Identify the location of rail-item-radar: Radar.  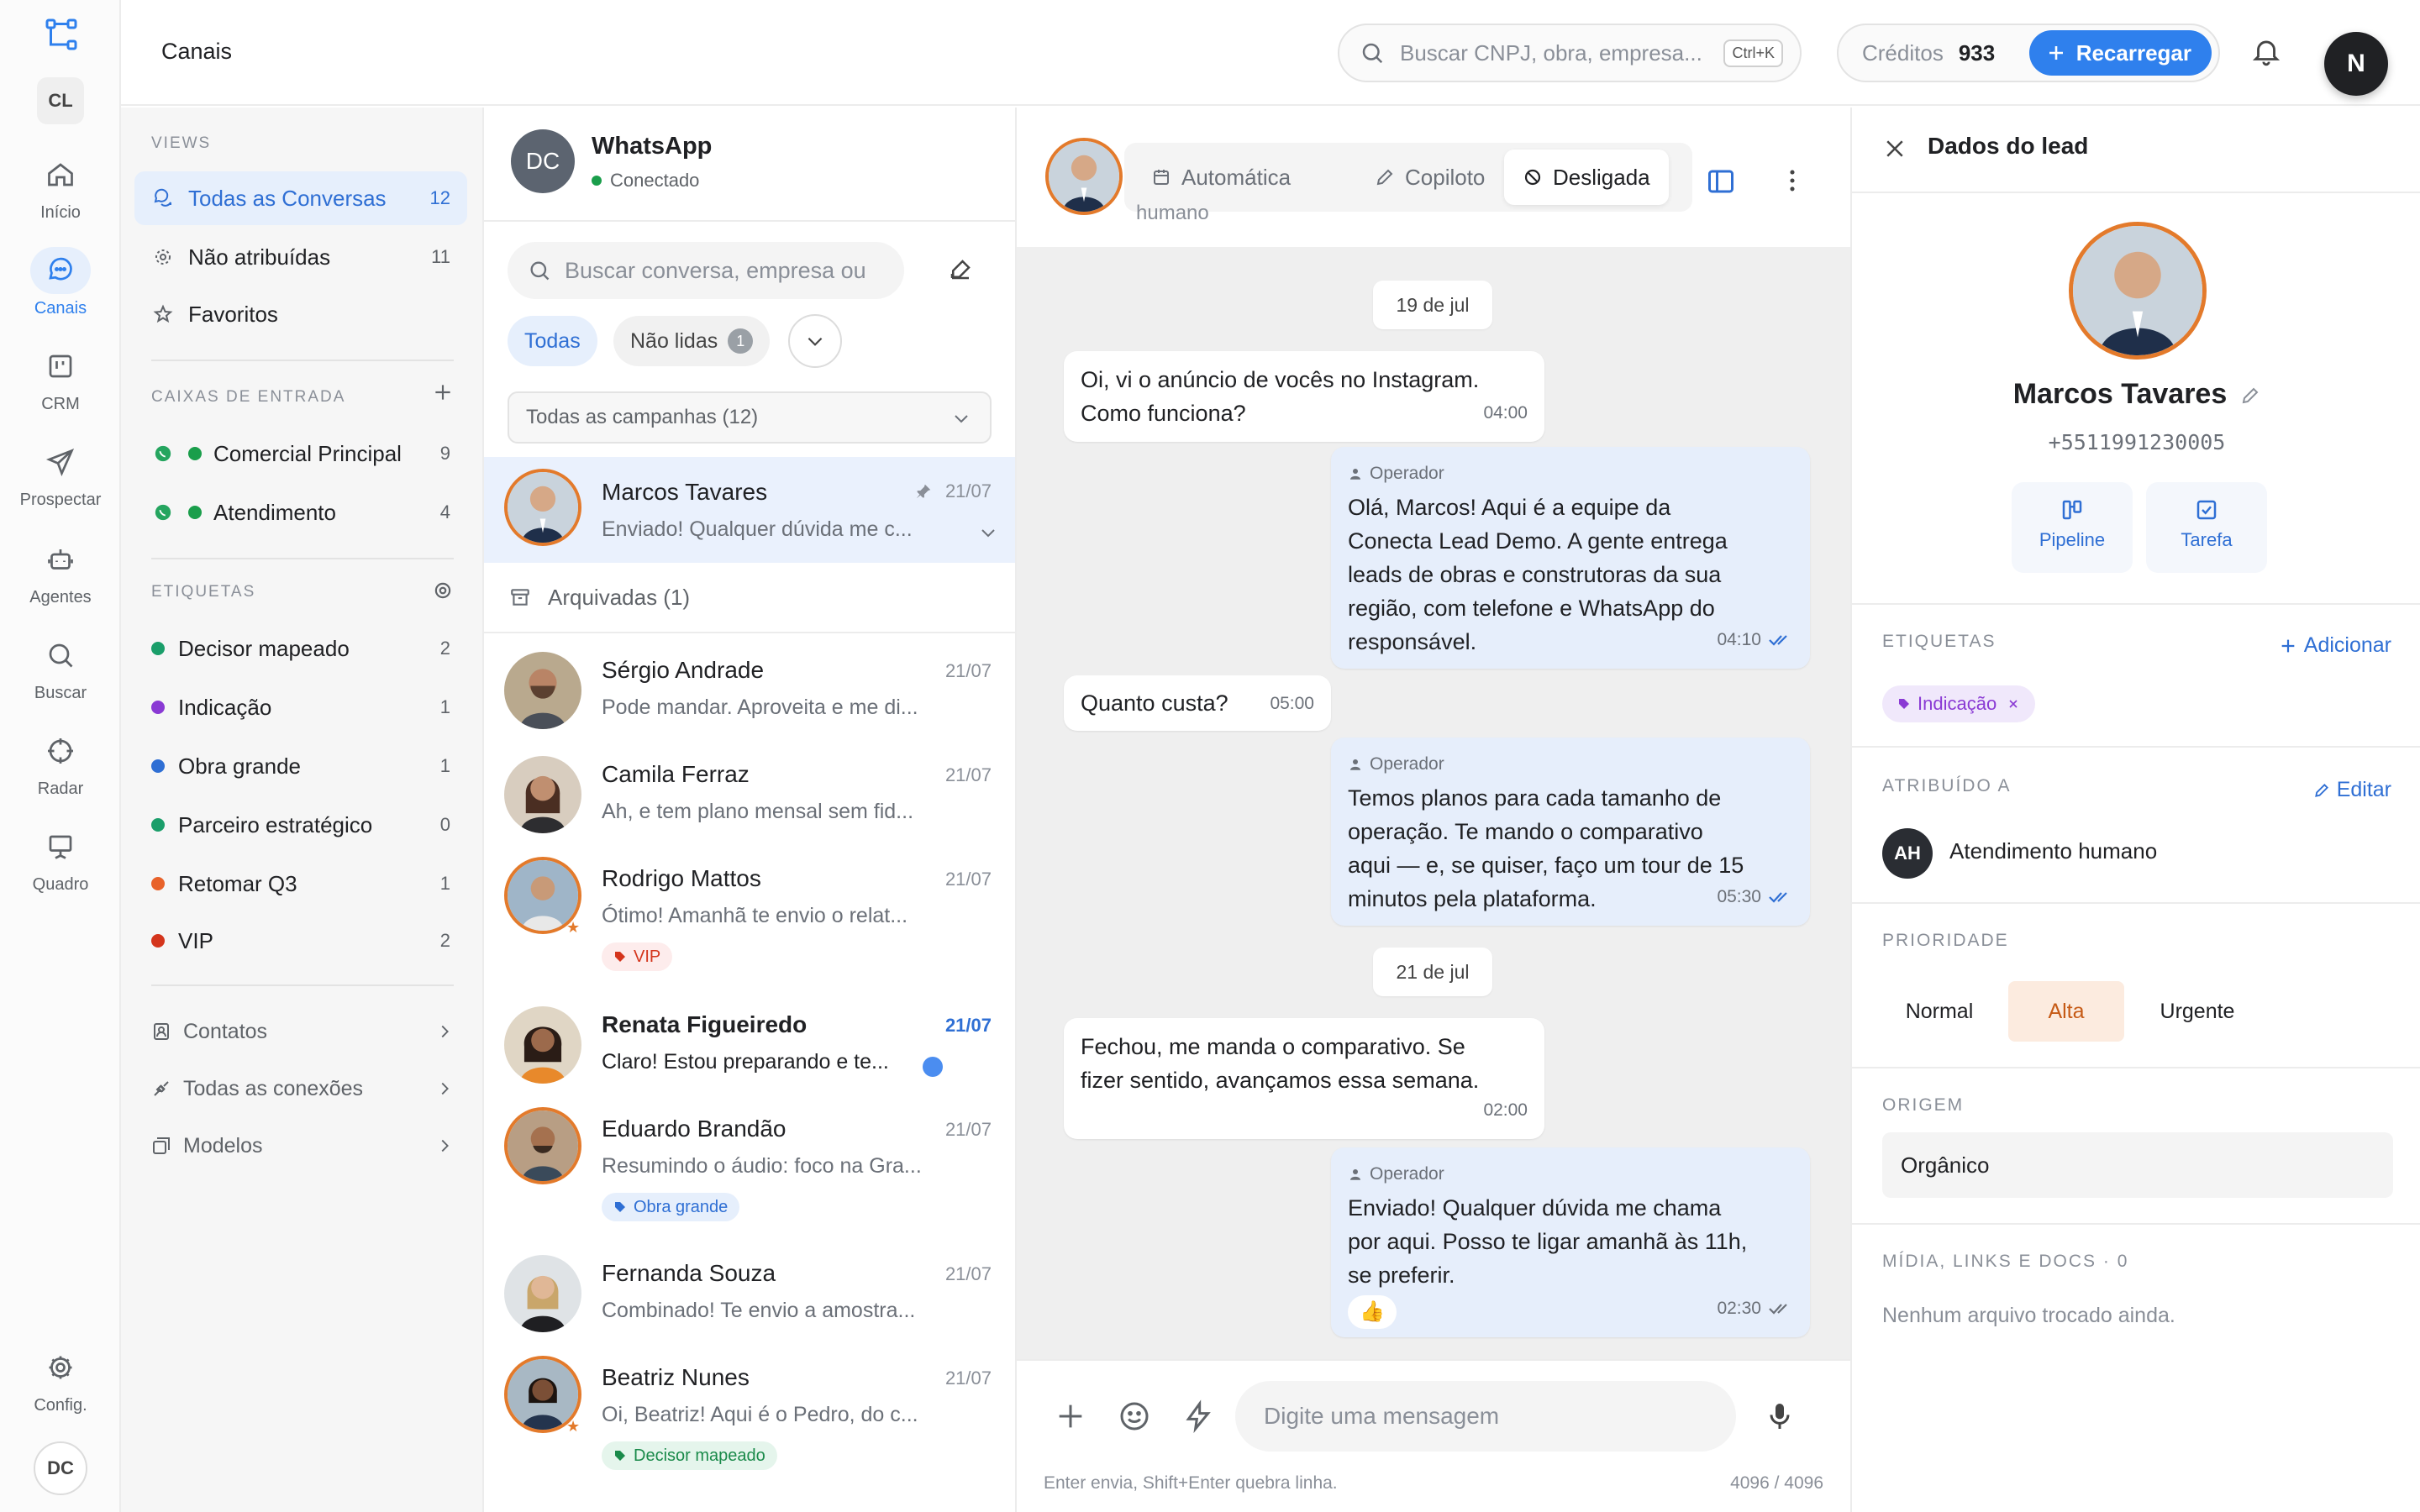
(60, 763).